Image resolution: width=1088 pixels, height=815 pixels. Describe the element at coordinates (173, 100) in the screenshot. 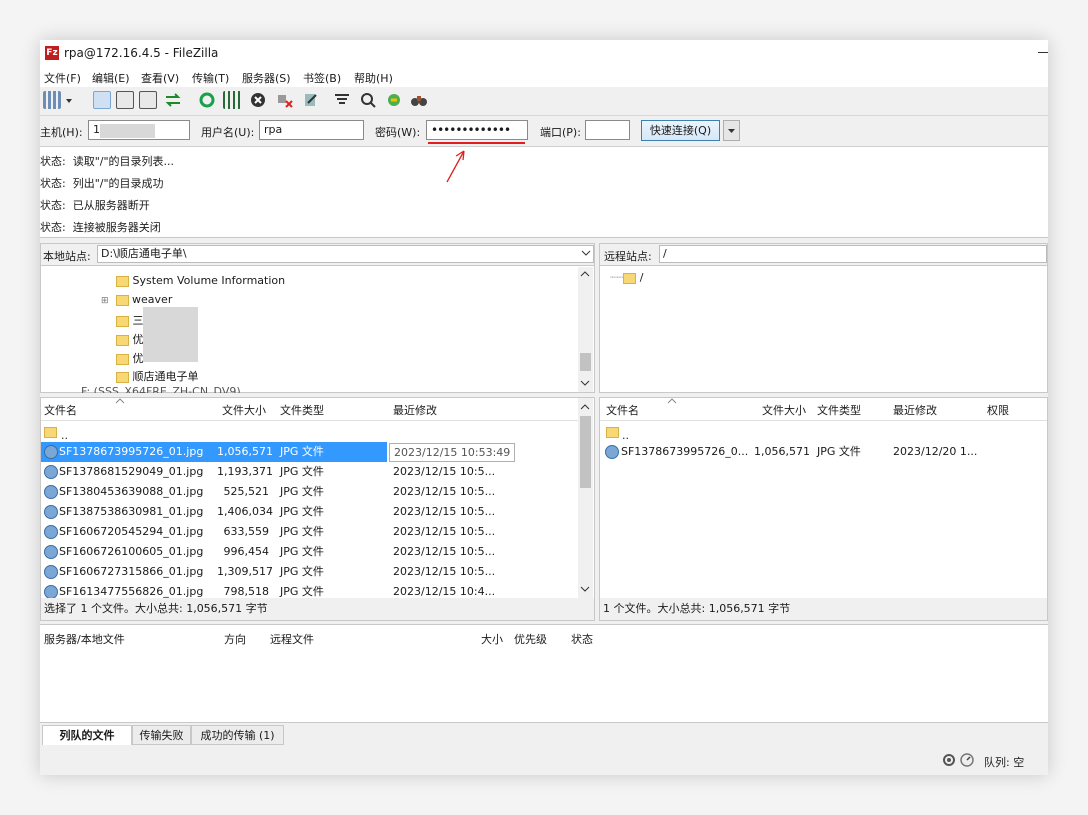

I see `transfer-queue-toggle-icon` at that location.